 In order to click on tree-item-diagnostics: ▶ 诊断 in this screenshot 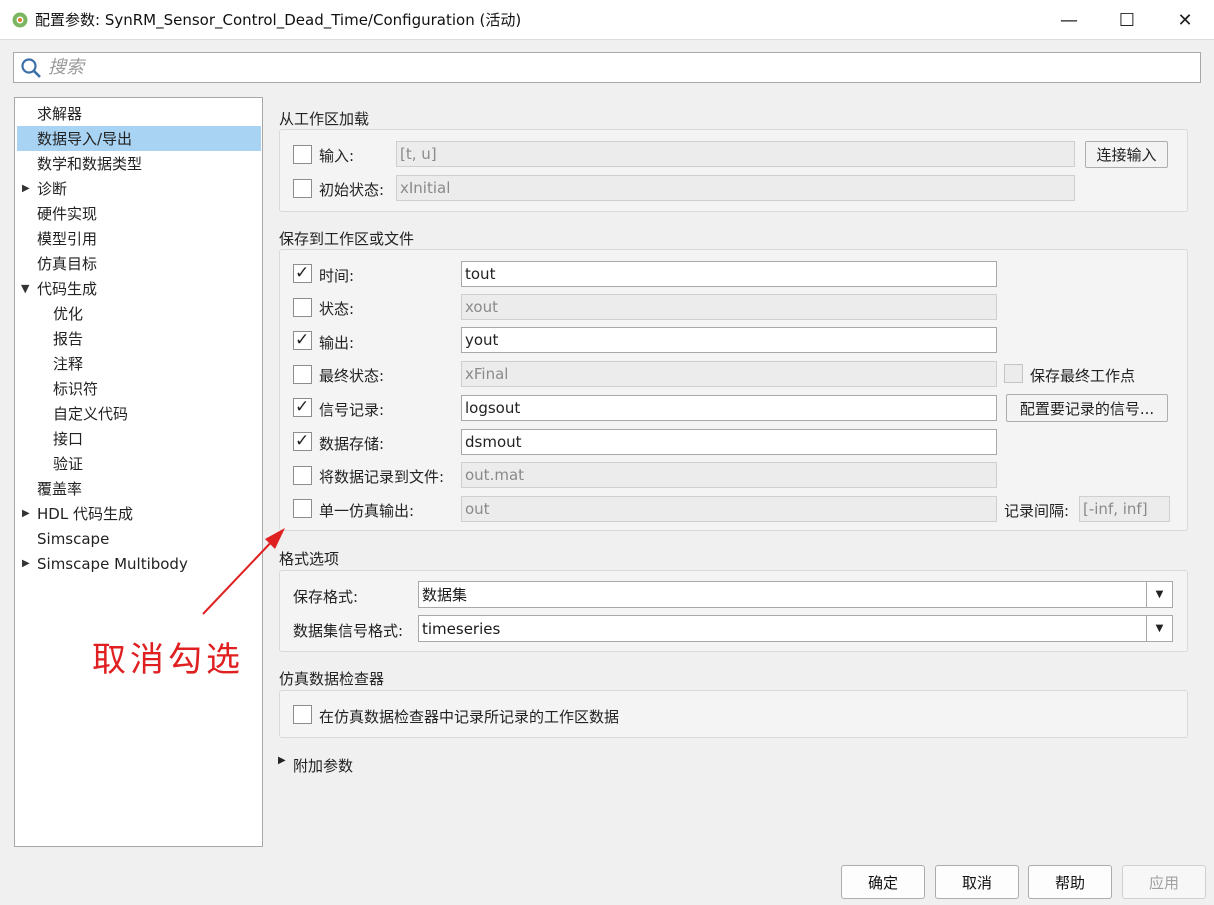, I will do `click(139, 188)`.